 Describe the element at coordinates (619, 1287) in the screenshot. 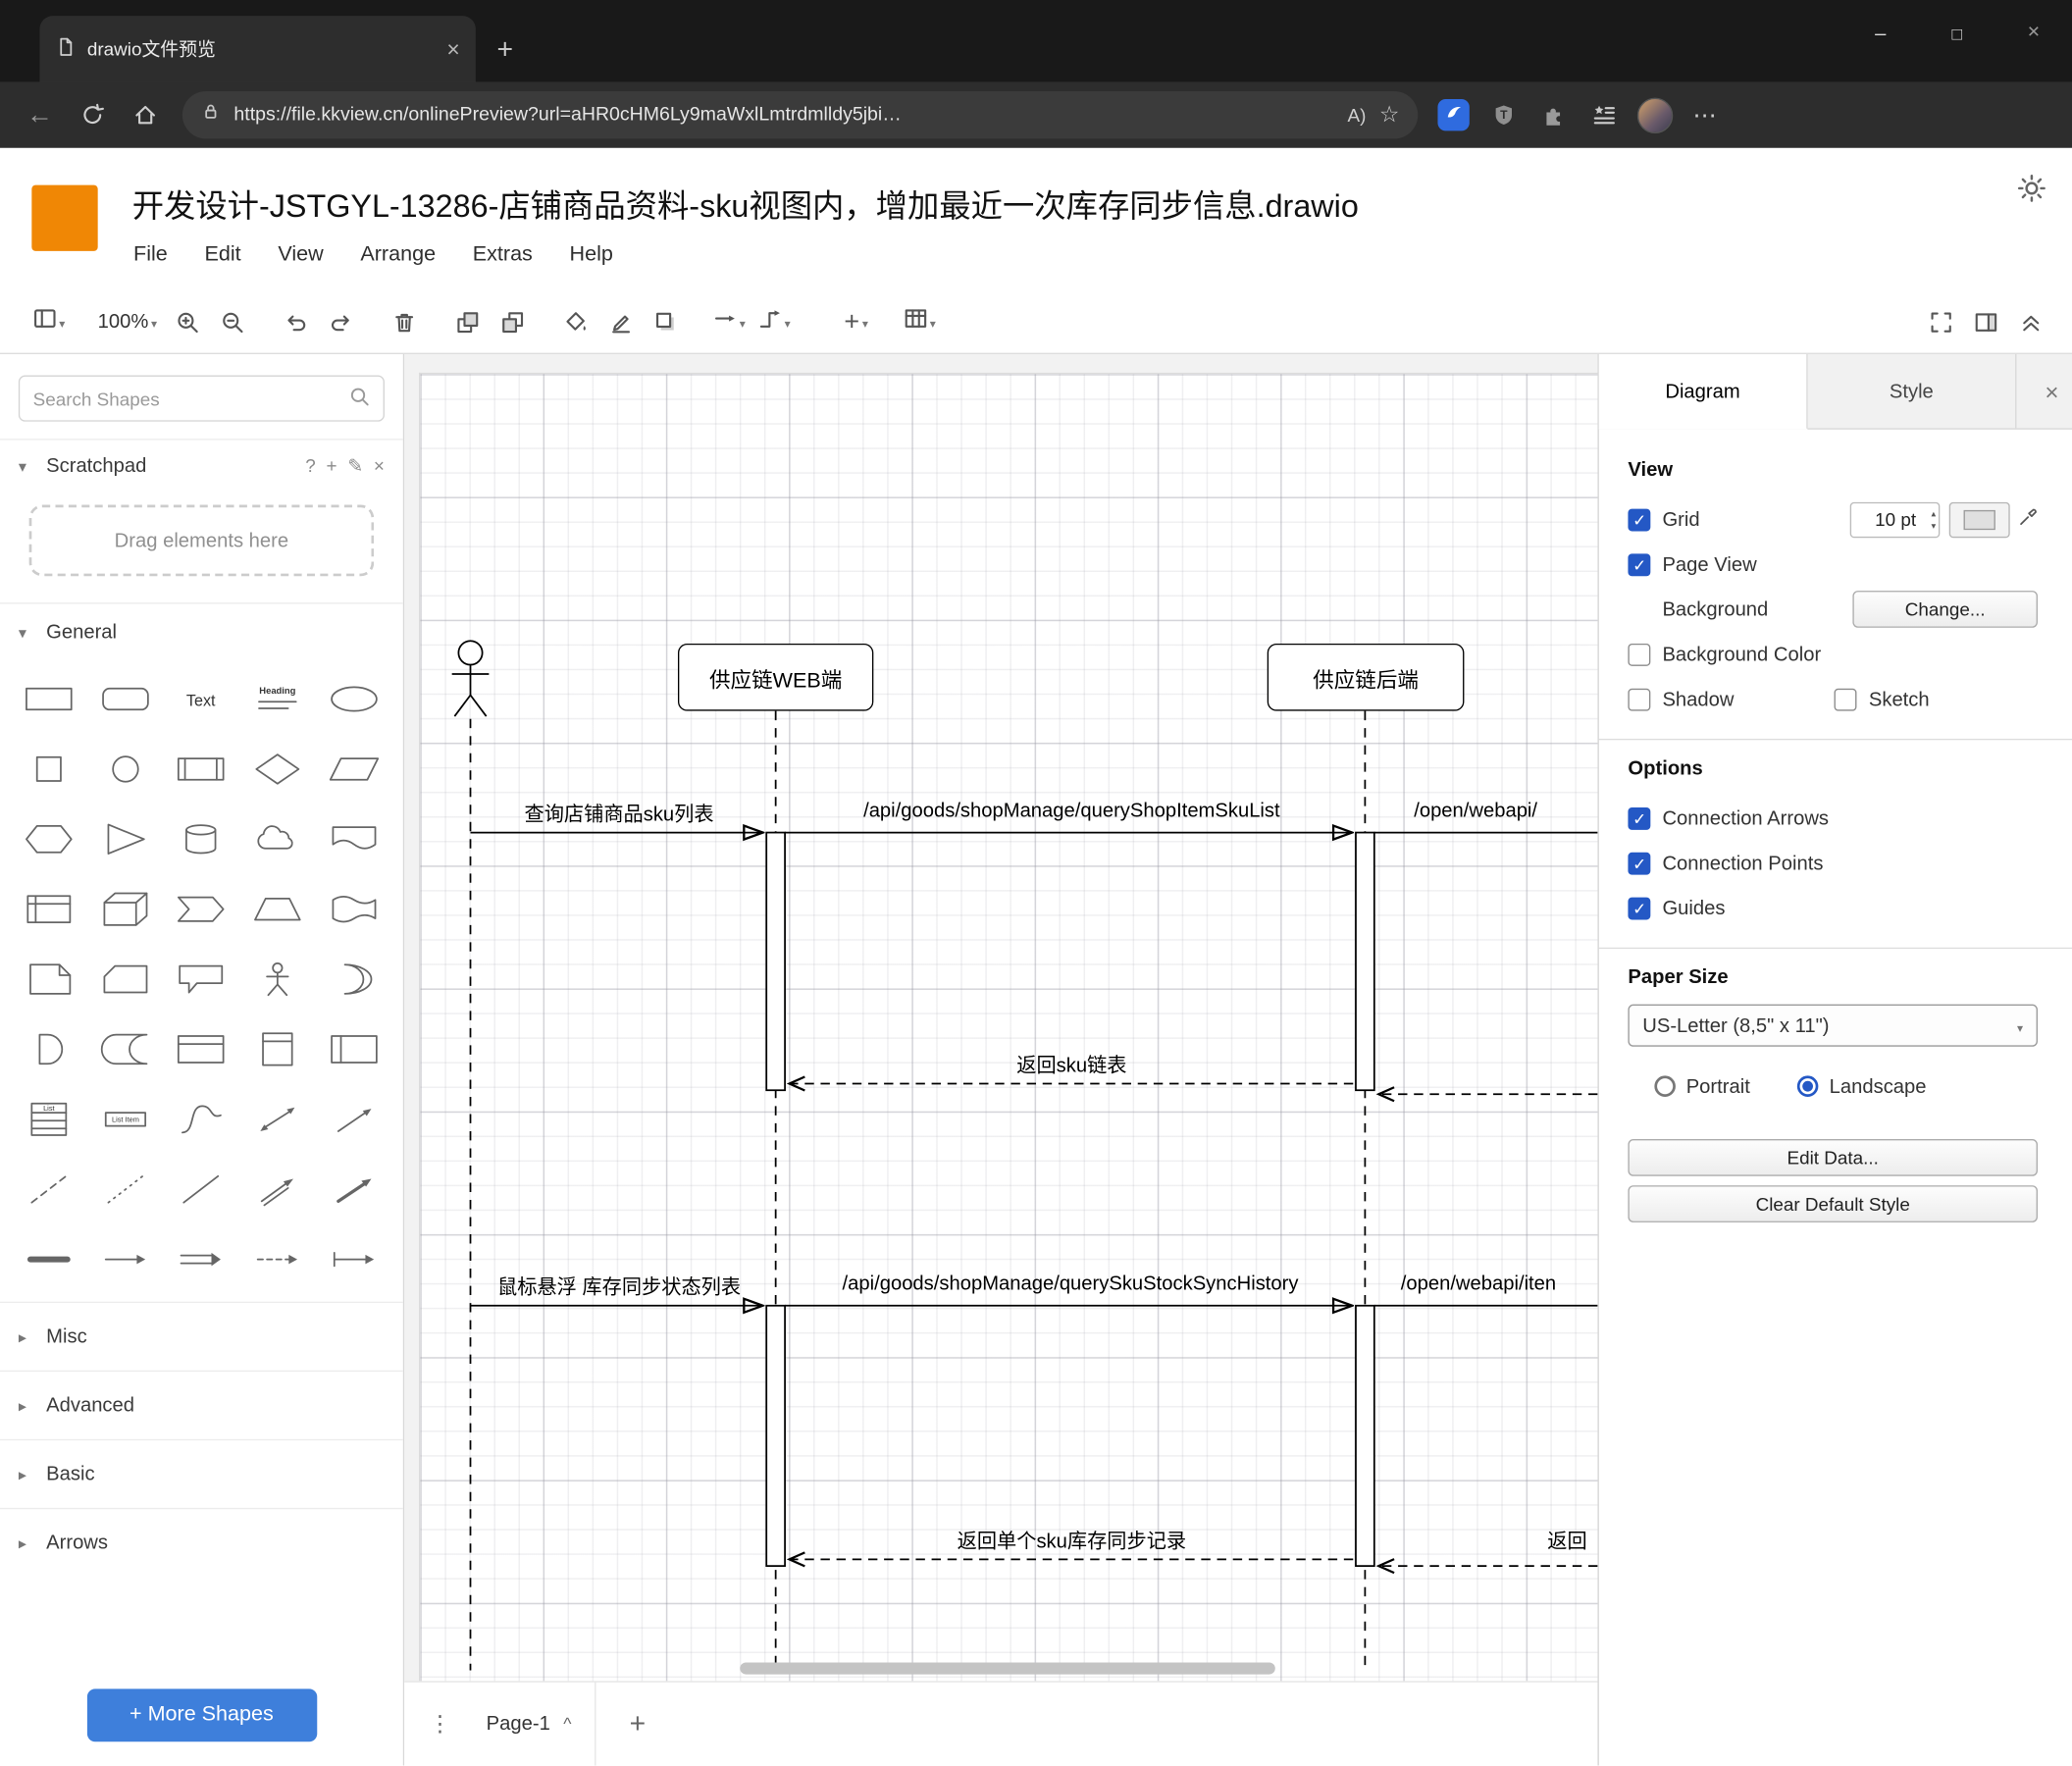

I see `message-label: 鼠标悬浮 库存同步状态列表` at that location.